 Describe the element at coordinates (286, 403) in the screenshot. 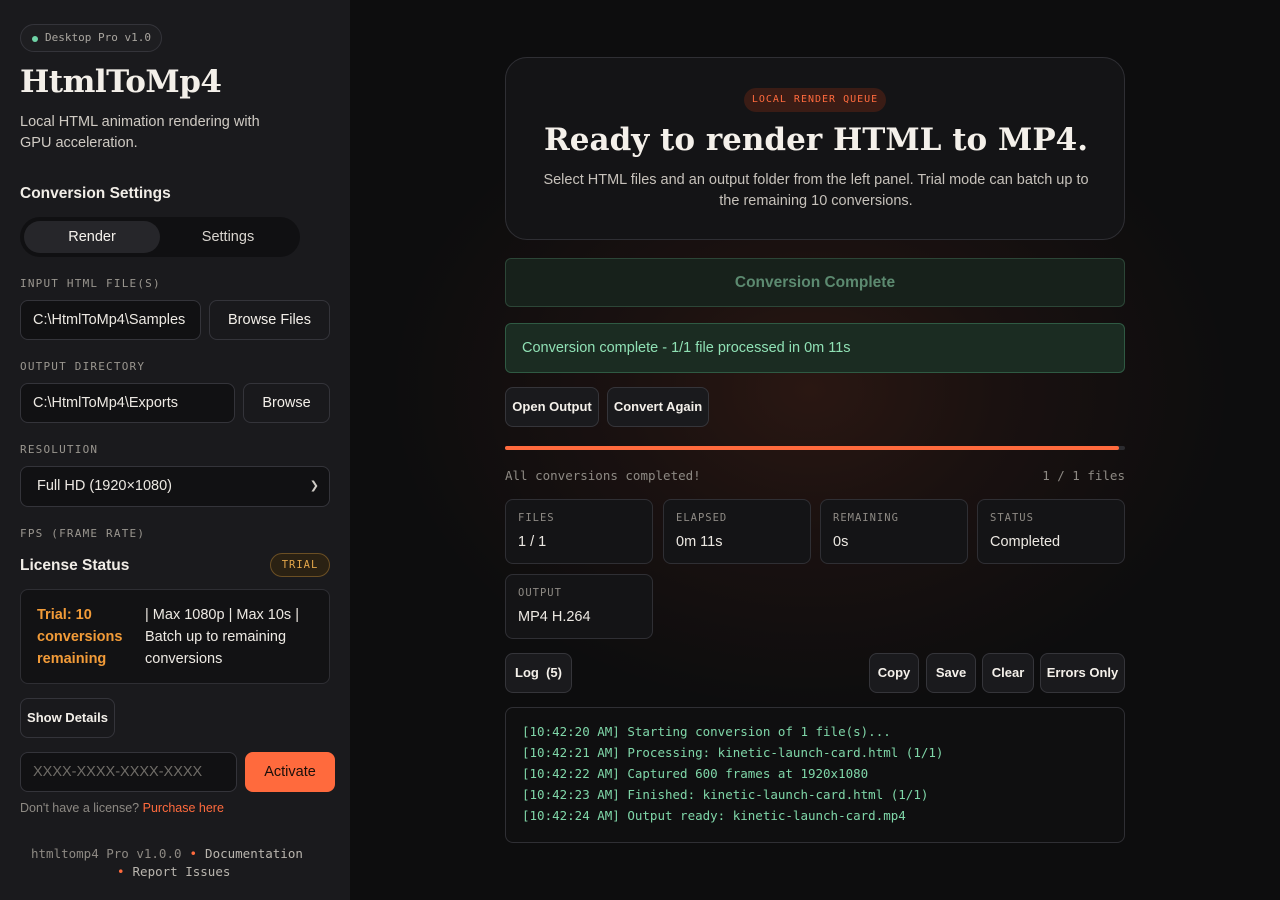

I see `browse-output-button: Browse` at that location.